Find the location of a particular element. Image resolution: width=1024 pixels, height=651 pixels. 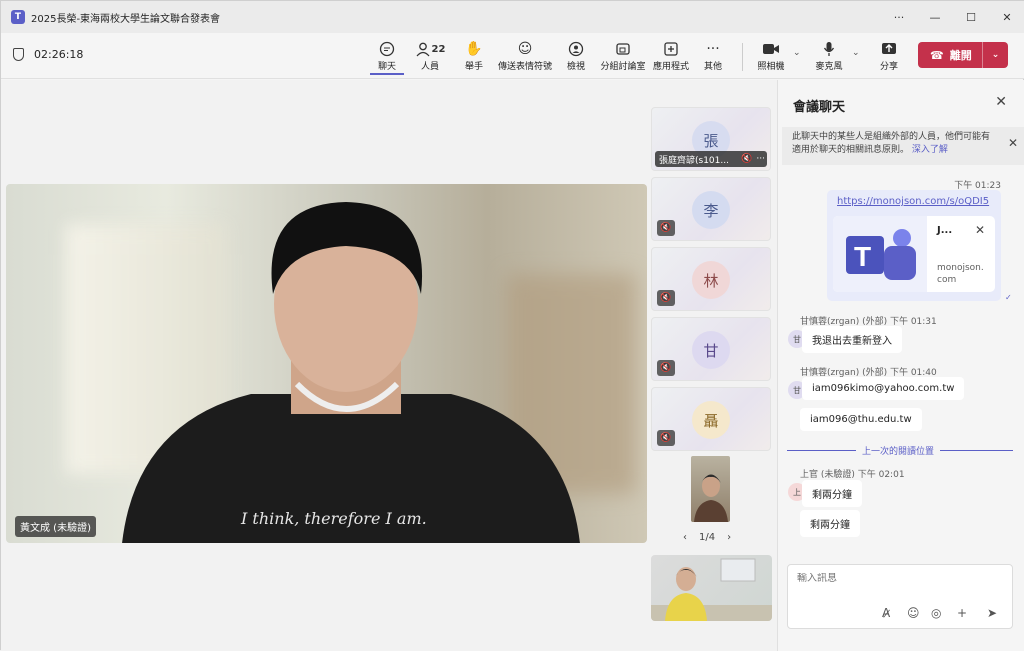

participant-tile: 李 🔇 is located at coordinates (711, 209).